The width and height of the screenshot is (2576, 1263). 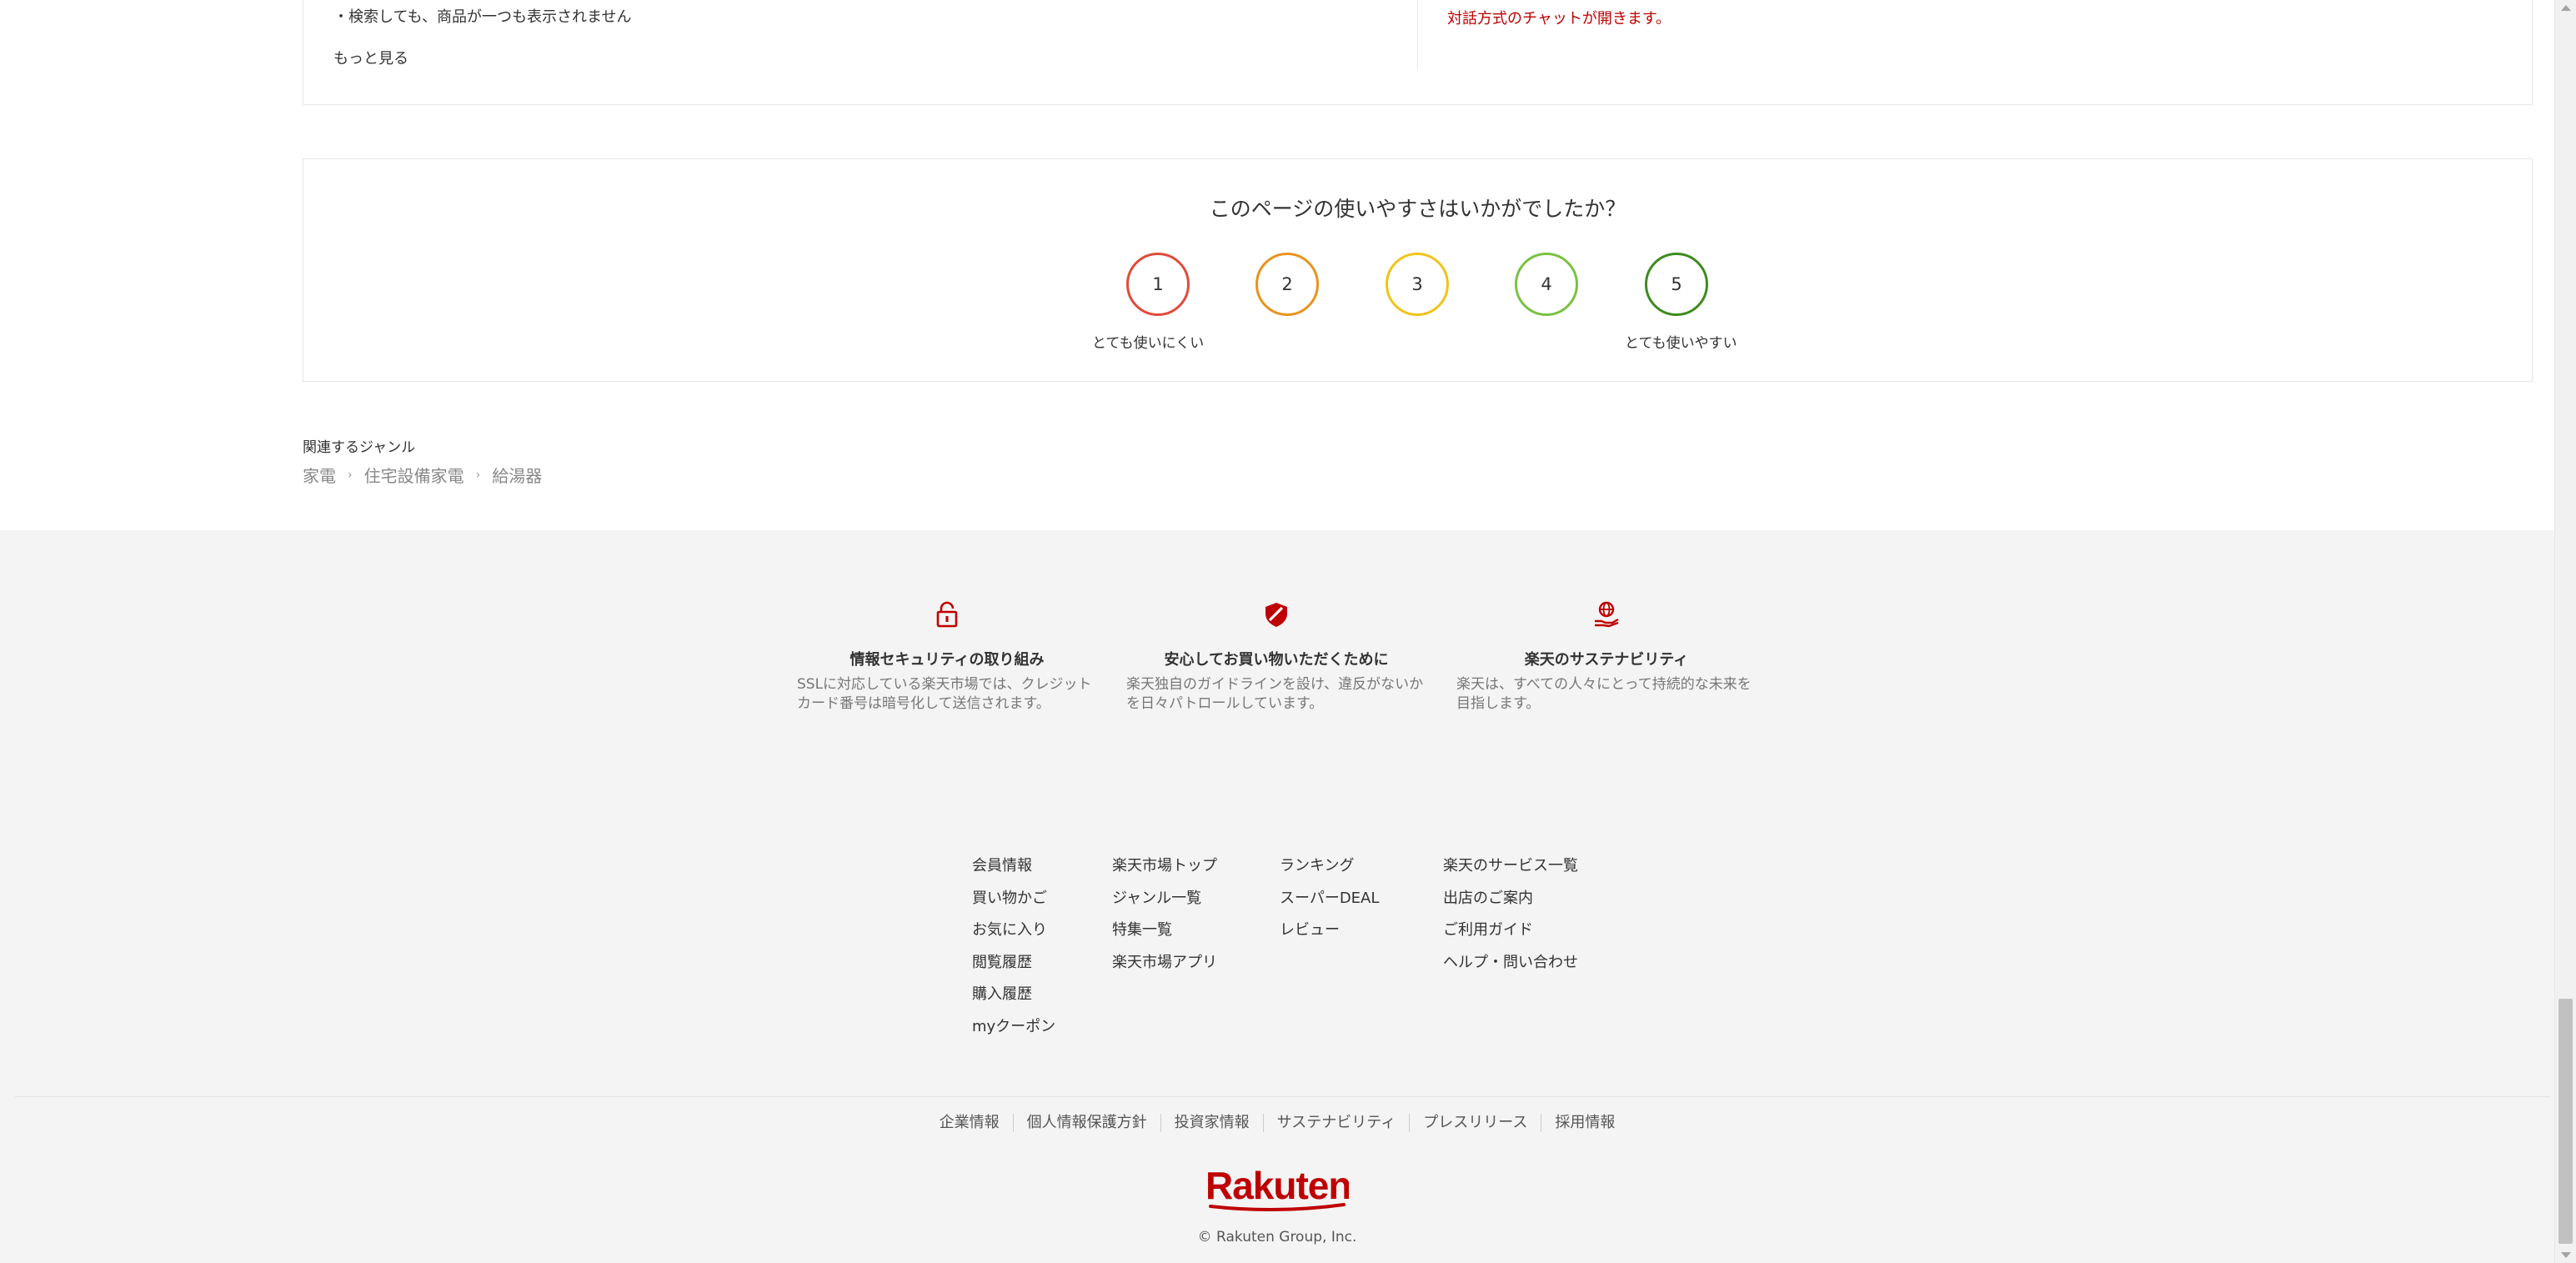 What do you see at coordinates (1546, 284) in the screenshot?
I see `rating-button-4: 4` at bounding box center [1546, 284].